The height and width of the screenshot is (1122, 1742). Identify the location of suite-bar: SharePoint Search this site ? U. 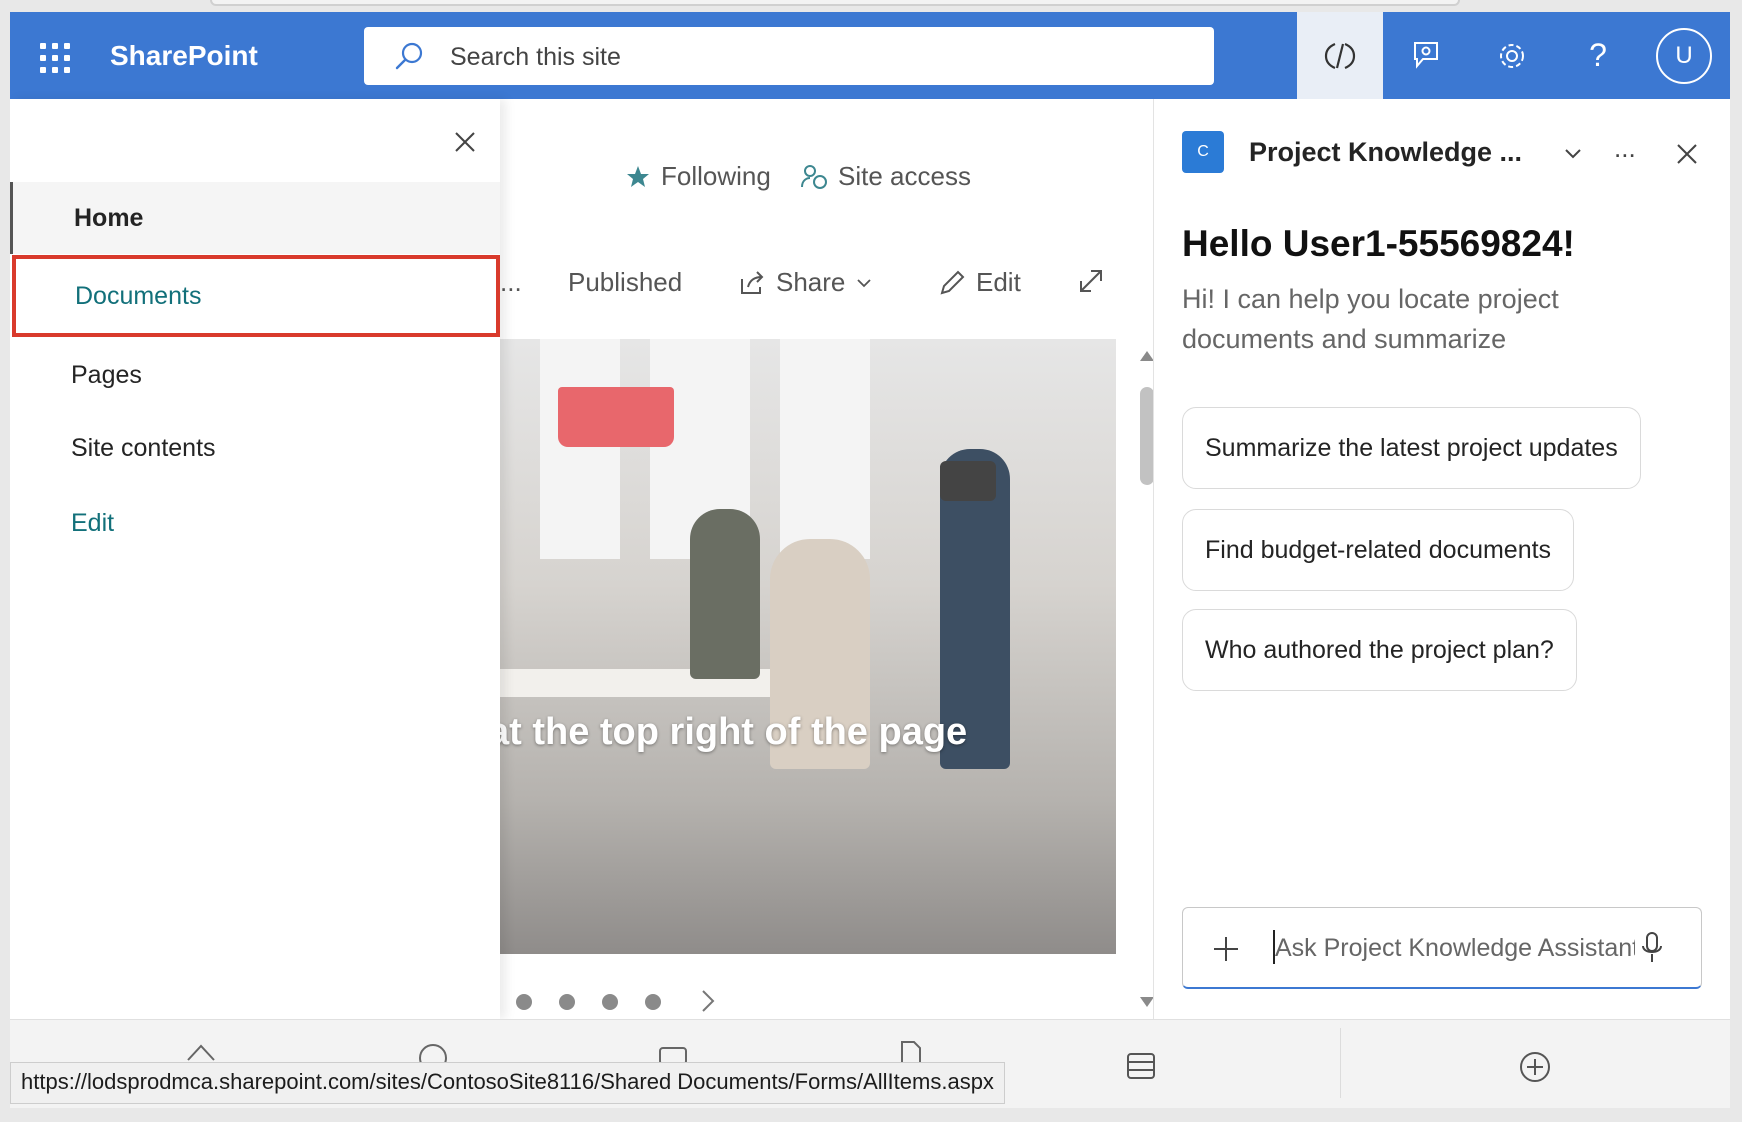
(870, 55).